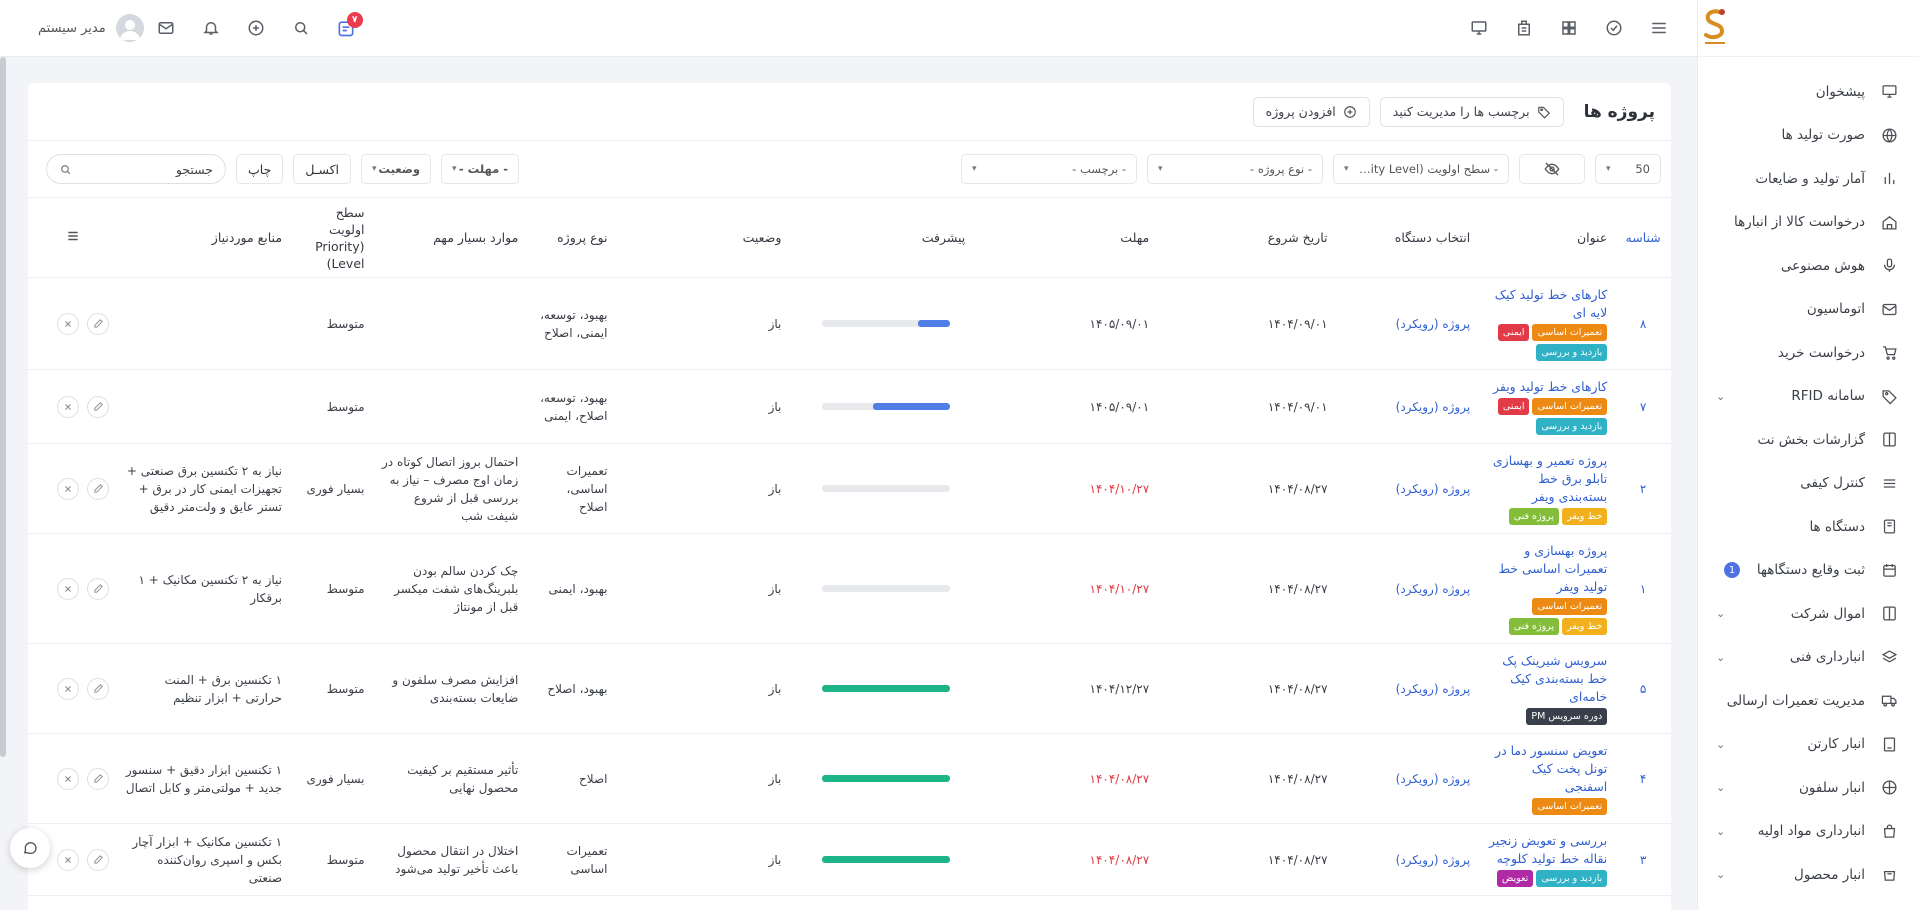 This screenshot has height=910, width=1919. I want to click on project-title-link: بررسی و تعویض زنجیر نقاله خط تولید کلوچه, so click(1546, 850).